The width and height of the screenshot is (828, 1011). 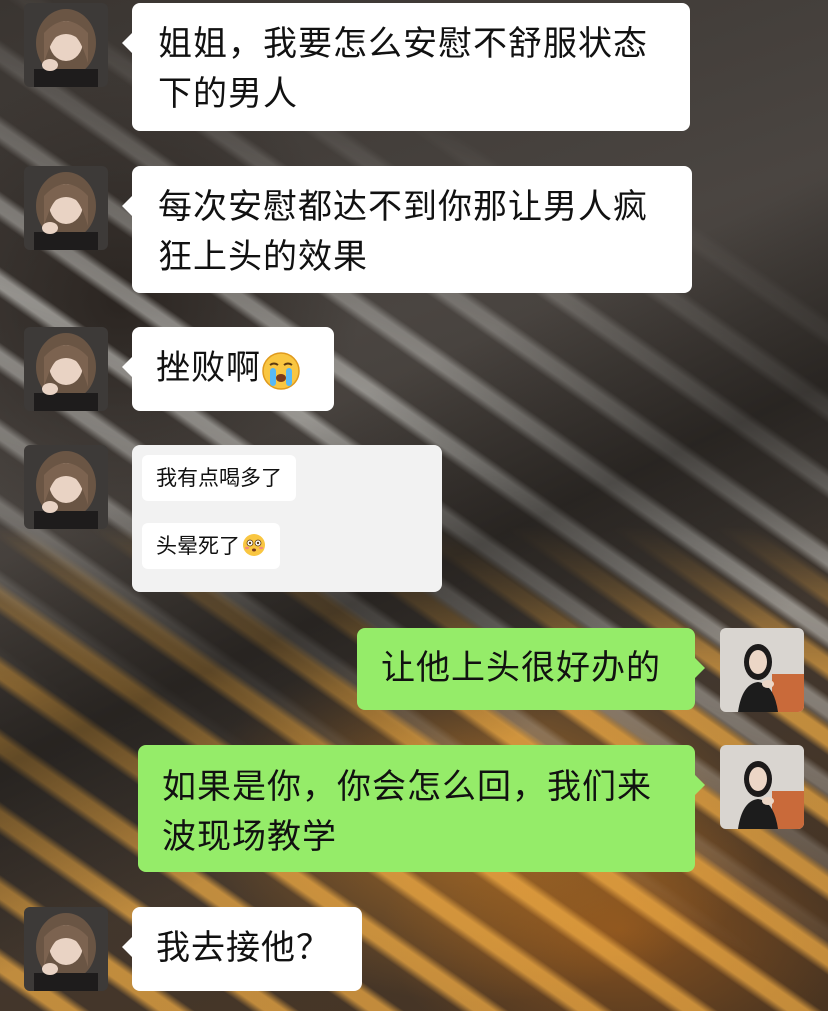 What do you see at coordinates (198, 546) in the screenshot?
I see `quoted-message-text: 头晕死了` at bounding box center [198, 546].